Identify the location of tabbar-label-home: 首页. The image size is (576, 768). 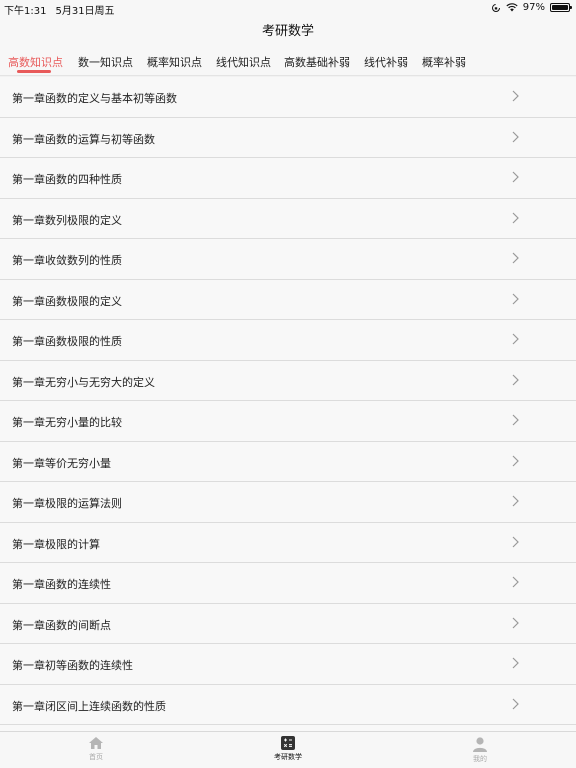
(96, 757).